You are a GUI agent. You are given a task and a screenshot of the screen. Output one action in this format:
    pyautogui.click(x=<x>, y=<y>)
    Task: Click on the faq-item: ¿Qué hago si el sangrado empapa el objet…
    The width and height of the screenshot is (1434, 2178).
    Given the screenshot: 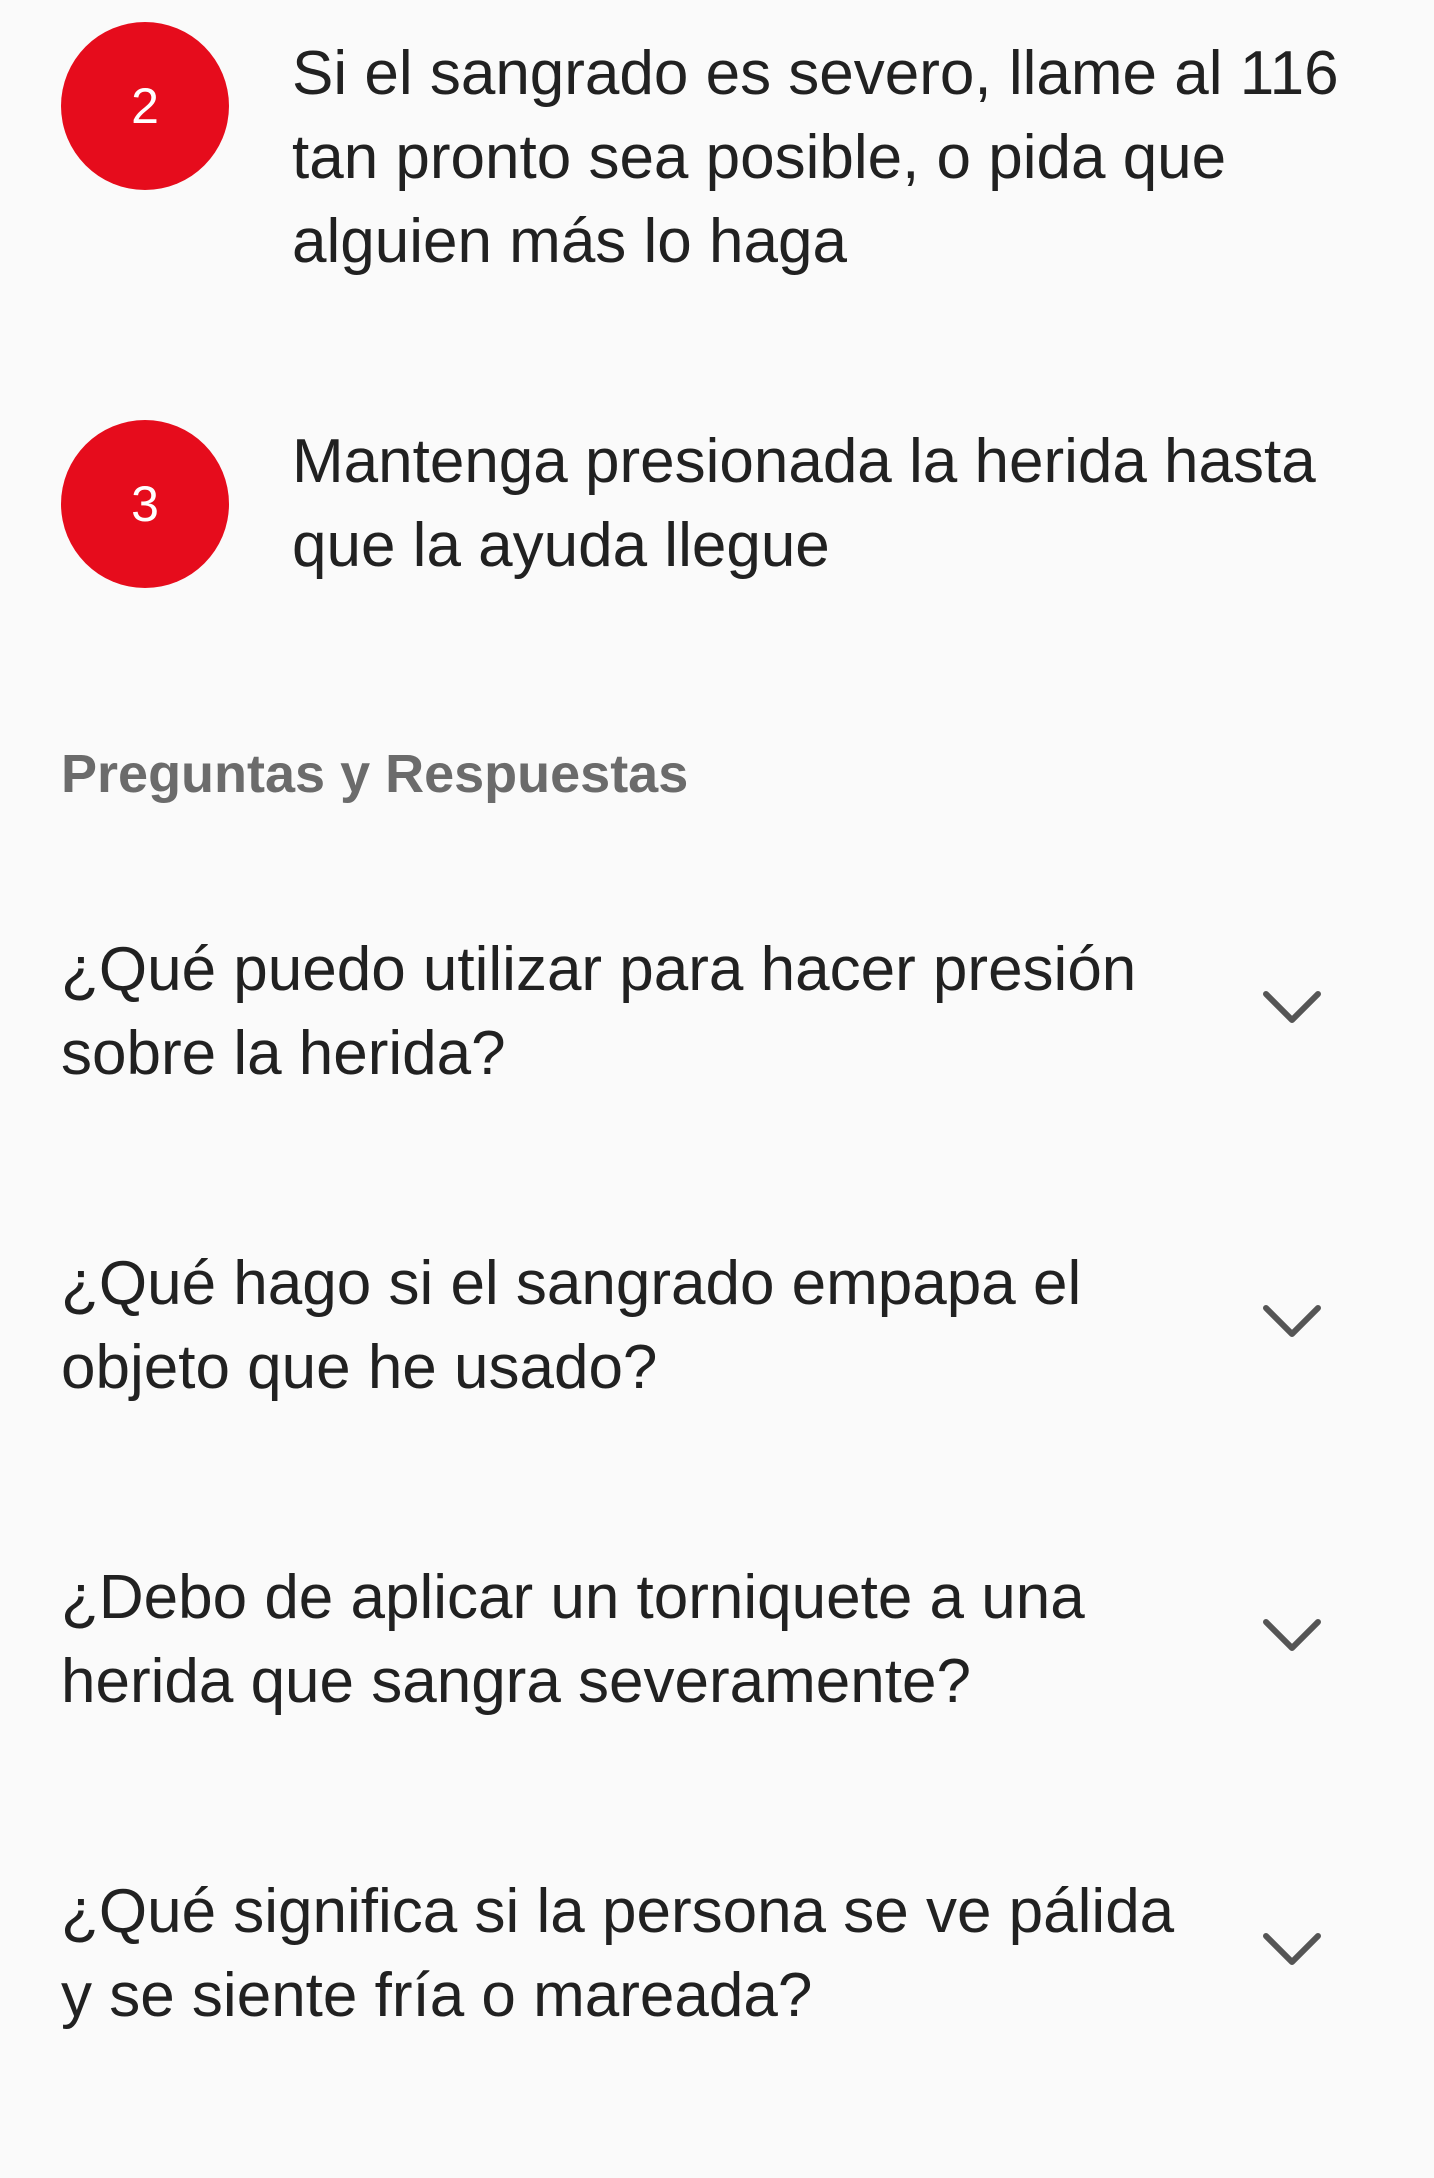 What is the action you would take?
    pyautogui.click(x=717, y=1367)
    